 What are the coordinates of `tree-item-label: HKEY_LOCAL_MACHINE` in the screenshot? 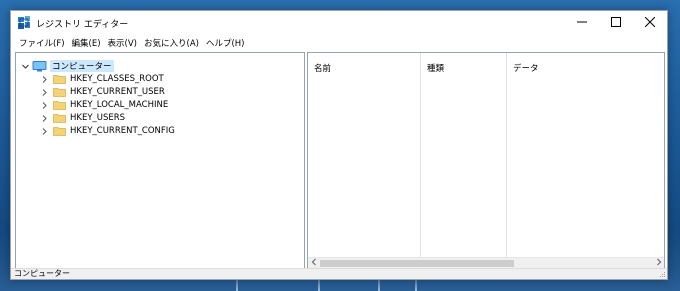 It's located at (119, 105).